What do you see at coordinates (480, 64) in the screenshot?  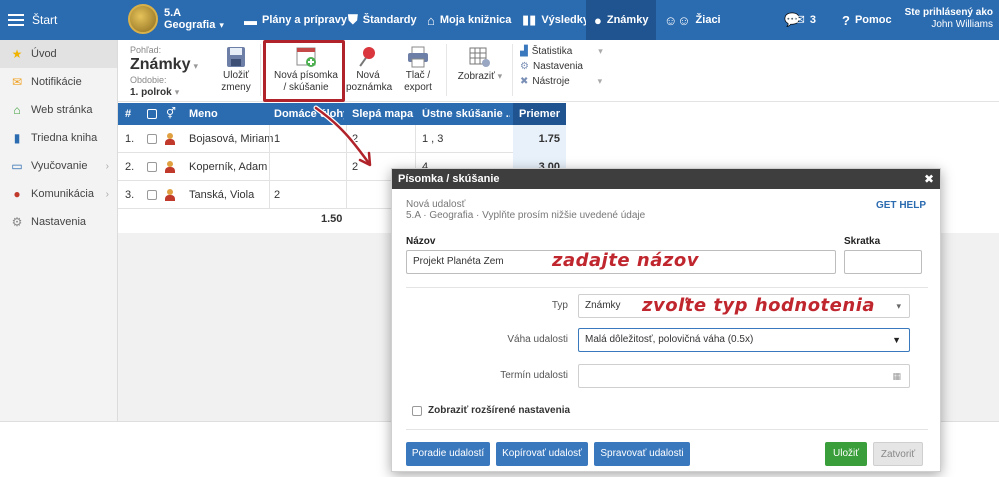 I see `show-dropdown-button: Zobraziť ▾` at bounding box center [480, 64].